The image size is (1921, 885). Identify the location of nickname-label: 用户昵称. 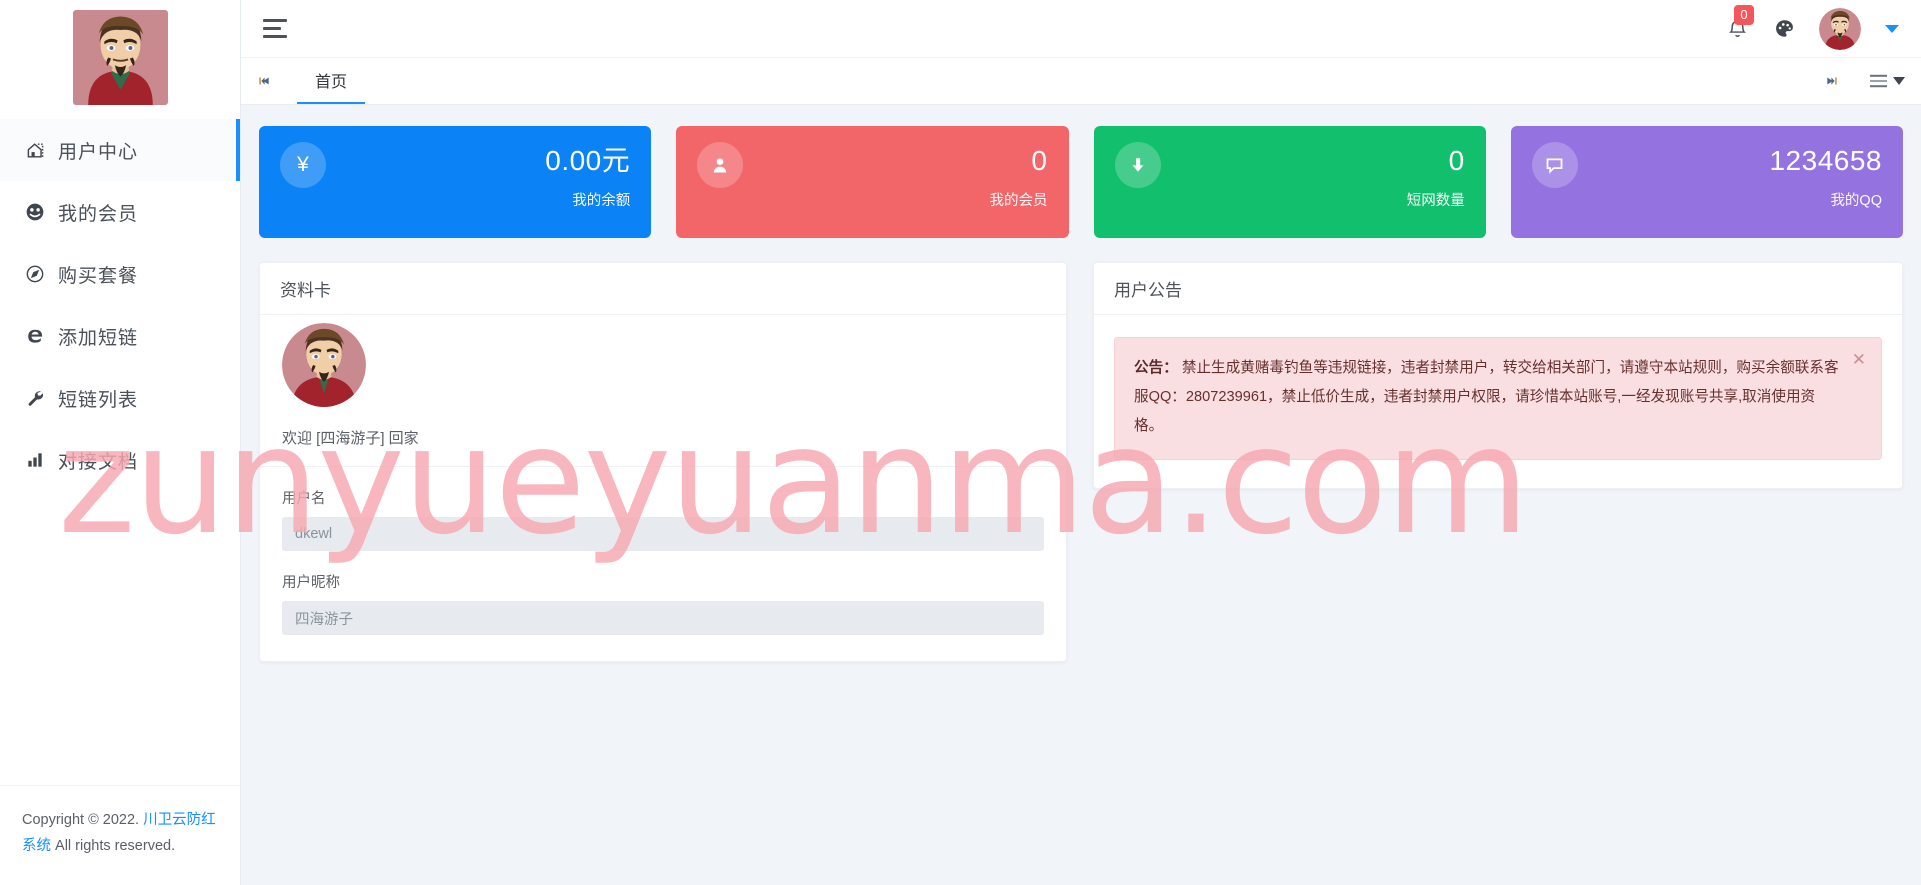
(311, 583).